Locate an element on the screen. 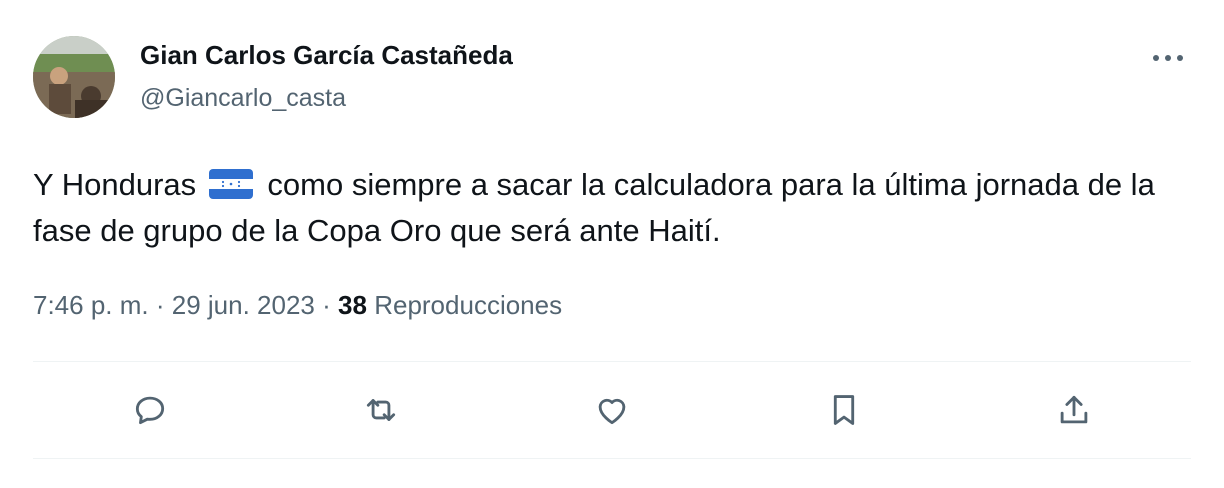  avatar is located at coordinates (74, 77).